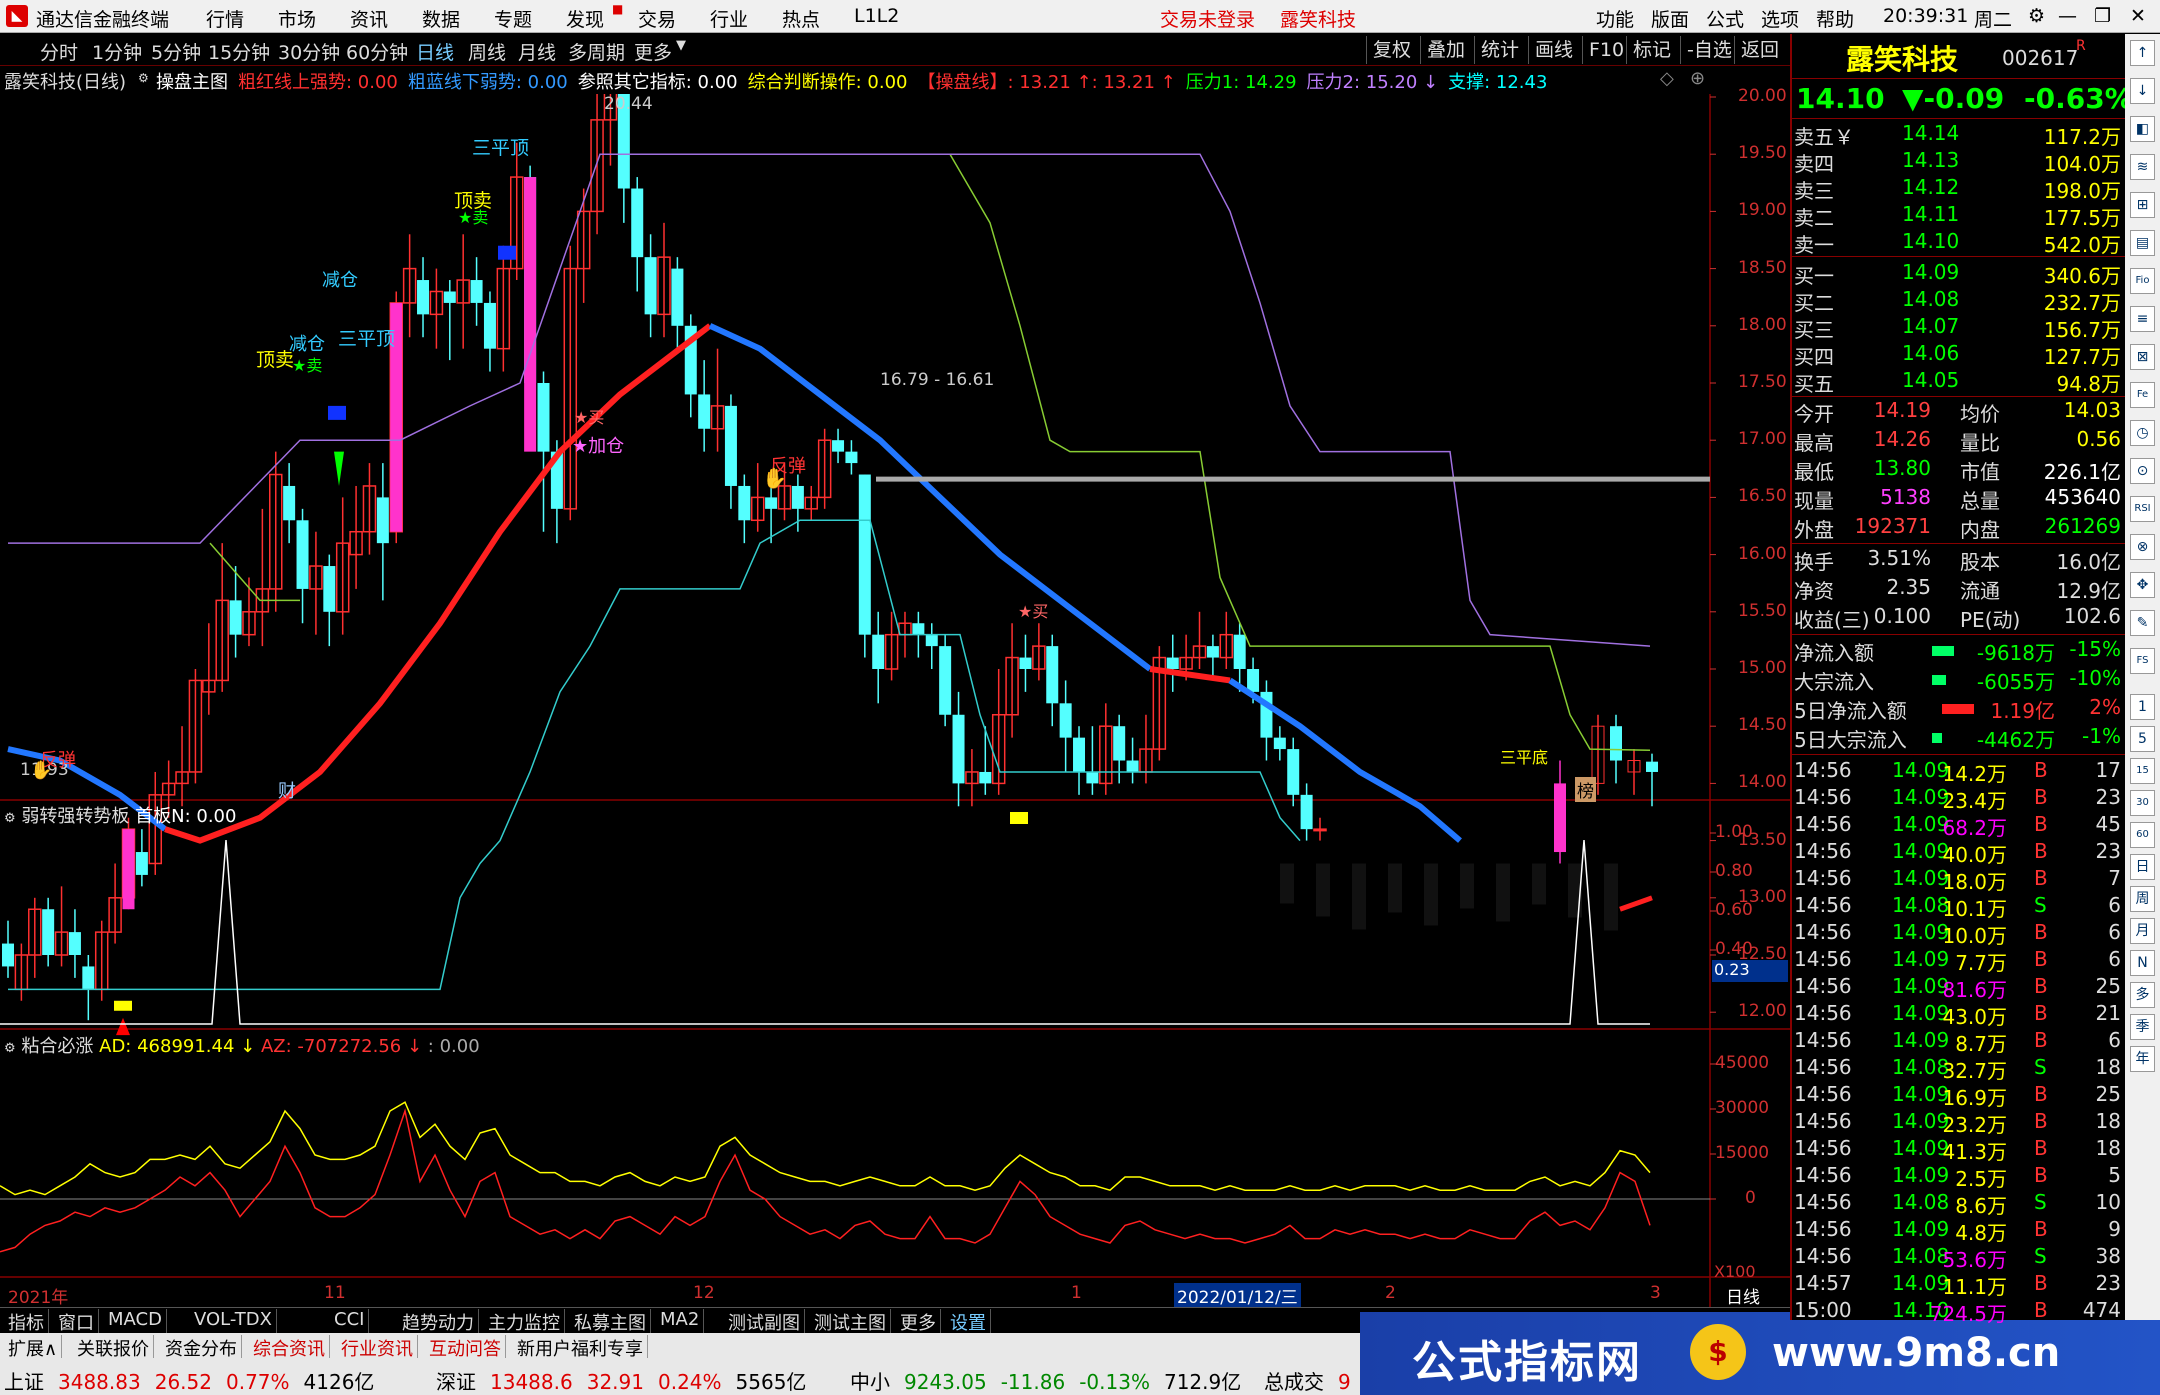 Image resolution: width=2160 pixels, height=1395 pixels. I want to click on tool-icon: 5, so click(2142, 739).